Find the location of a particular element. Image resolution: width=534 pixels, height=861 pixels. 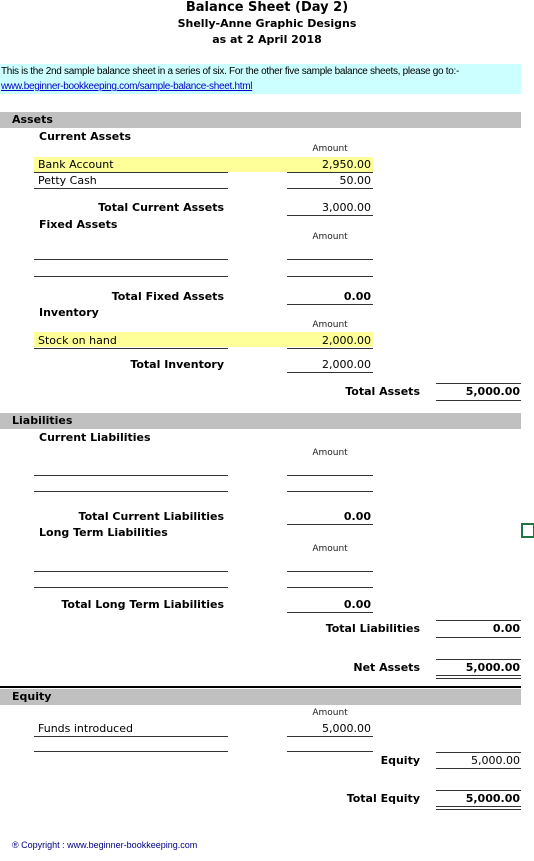

total-fixed-assets-value: 0.00 is located at coordinates (329, 296).